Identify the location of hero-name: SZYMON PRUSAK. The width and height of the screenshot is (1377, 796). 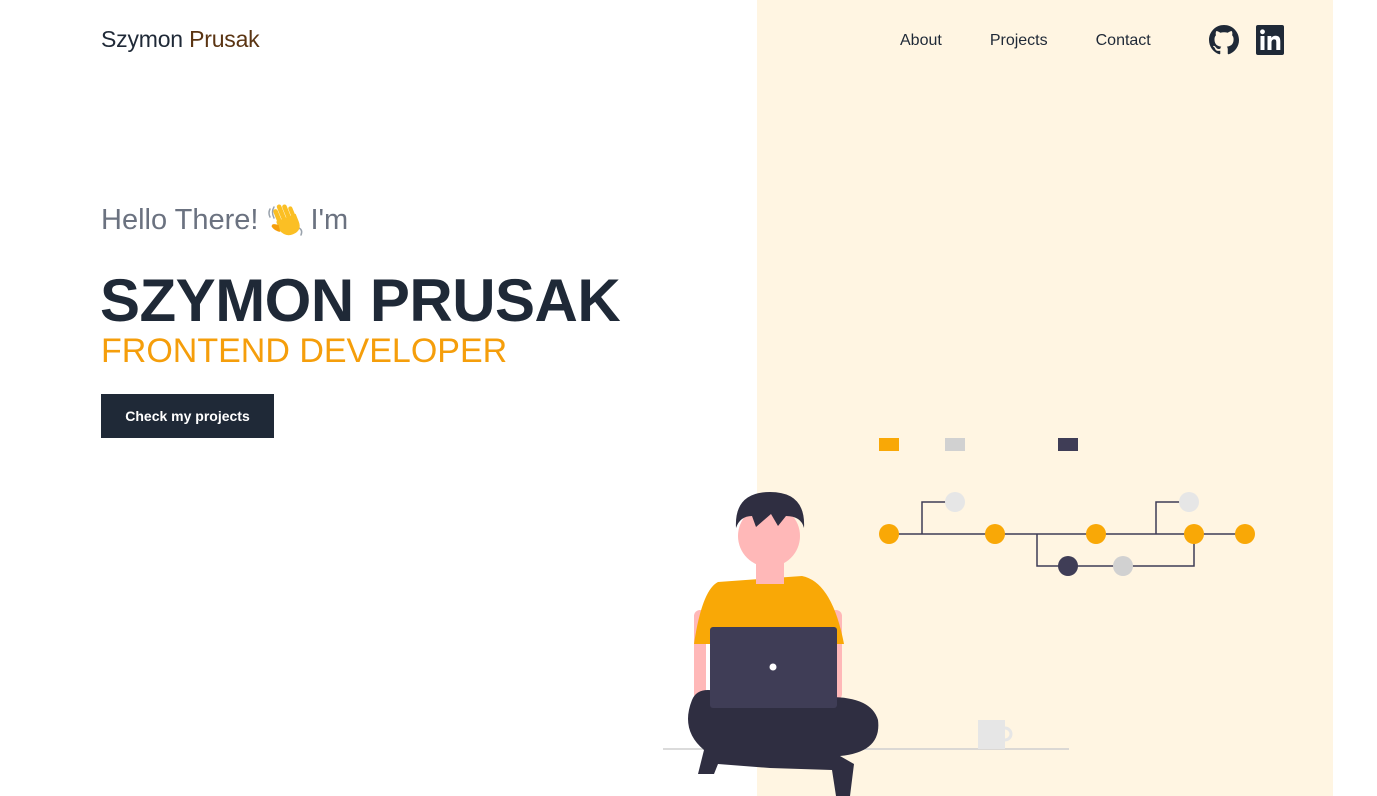
(360, 300).